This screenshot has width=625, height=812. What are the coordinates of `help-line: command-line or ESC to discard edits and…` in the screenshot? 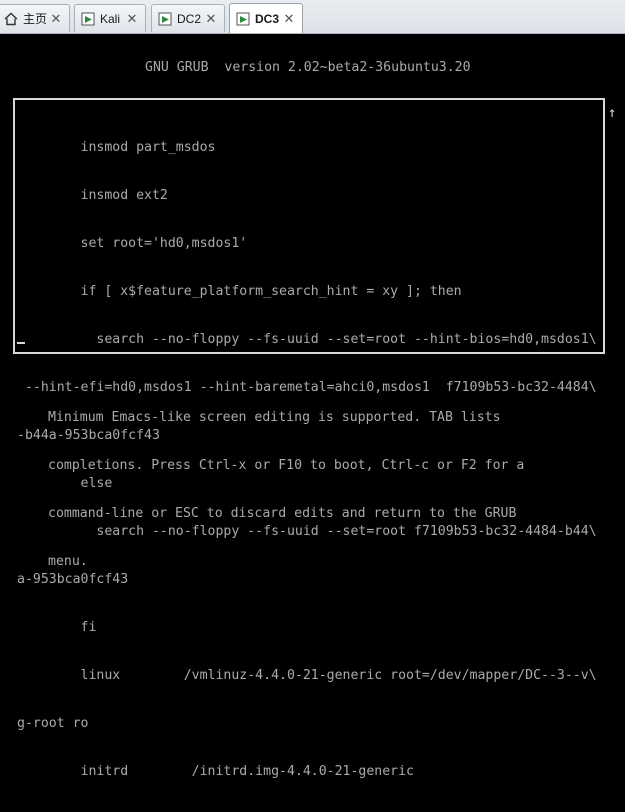 It's located at (282, 513).